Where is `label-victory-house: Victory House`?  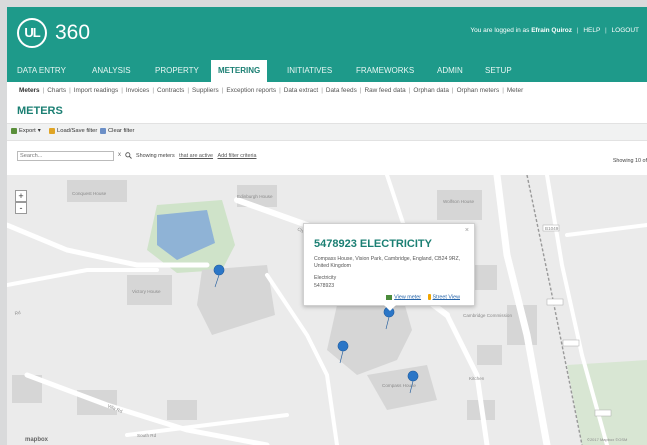 label-victory-house: Victory House is located at coordinates (146, 291).